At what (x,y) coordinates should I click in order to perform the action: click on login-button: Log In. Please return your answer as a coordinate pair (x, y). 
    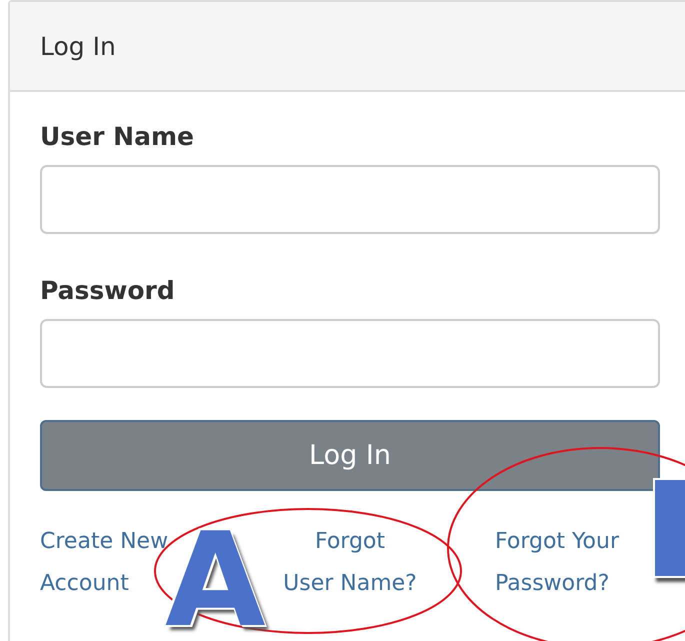
    Looking at the image, I should click on (350, 455).